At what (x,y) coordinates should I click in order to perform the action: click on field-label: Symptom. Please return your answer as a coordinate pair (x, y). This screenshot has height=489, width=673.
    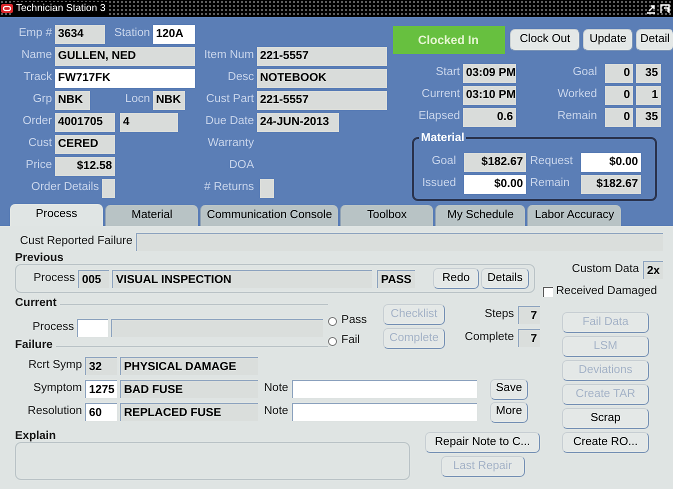
    Looking at the image, I should click on (57, 388).